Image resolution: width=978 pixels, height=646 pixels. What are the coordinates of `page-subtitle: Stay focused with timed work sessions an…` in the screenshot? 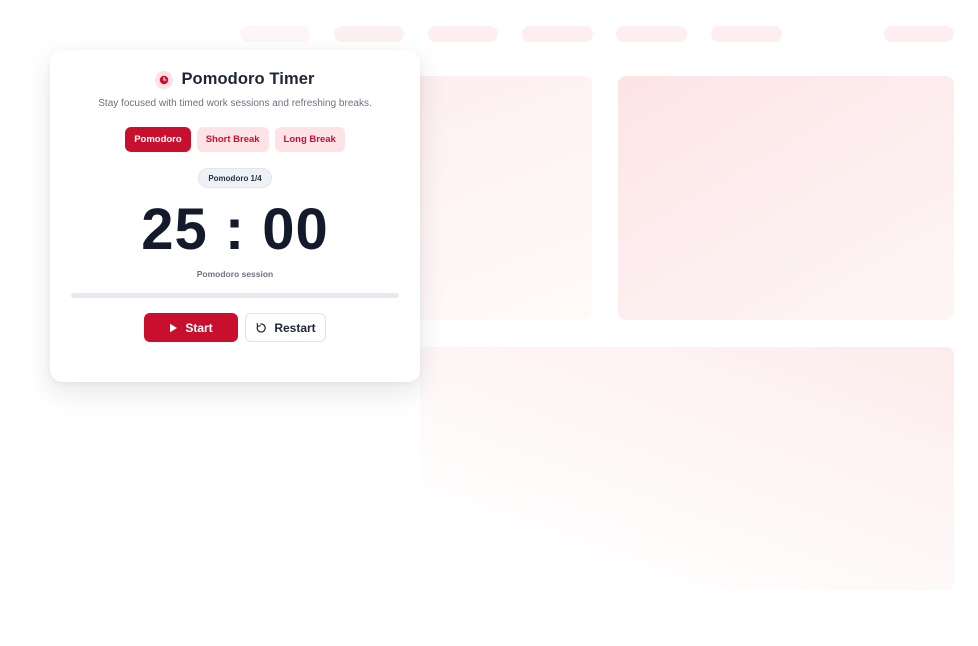 It's located at (235, 103).